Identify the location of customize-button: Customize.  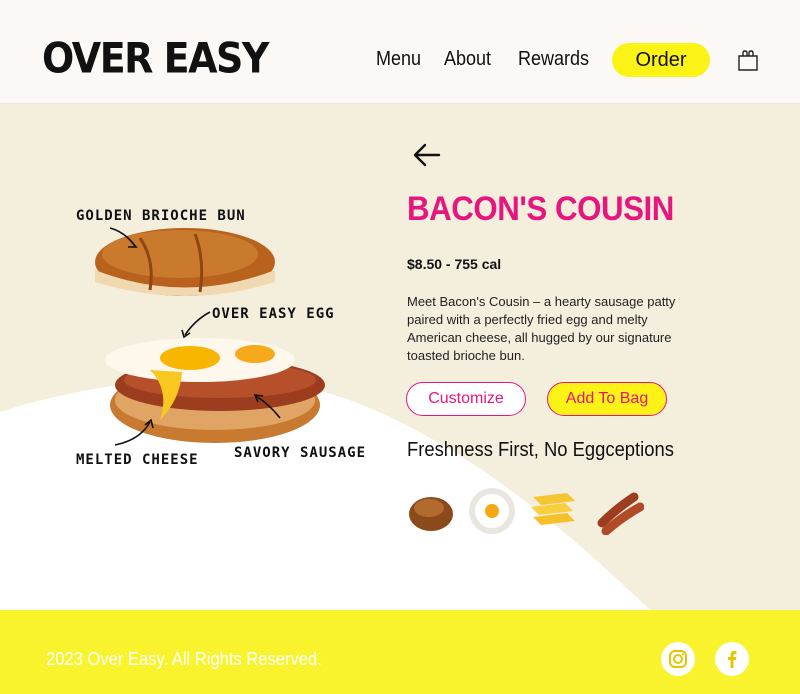
(466, 399).